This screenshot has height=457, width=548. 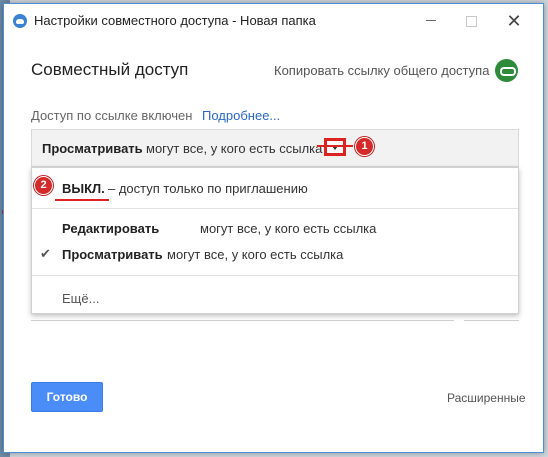 I want to click on minimize-button, so click(x=431, y=21).